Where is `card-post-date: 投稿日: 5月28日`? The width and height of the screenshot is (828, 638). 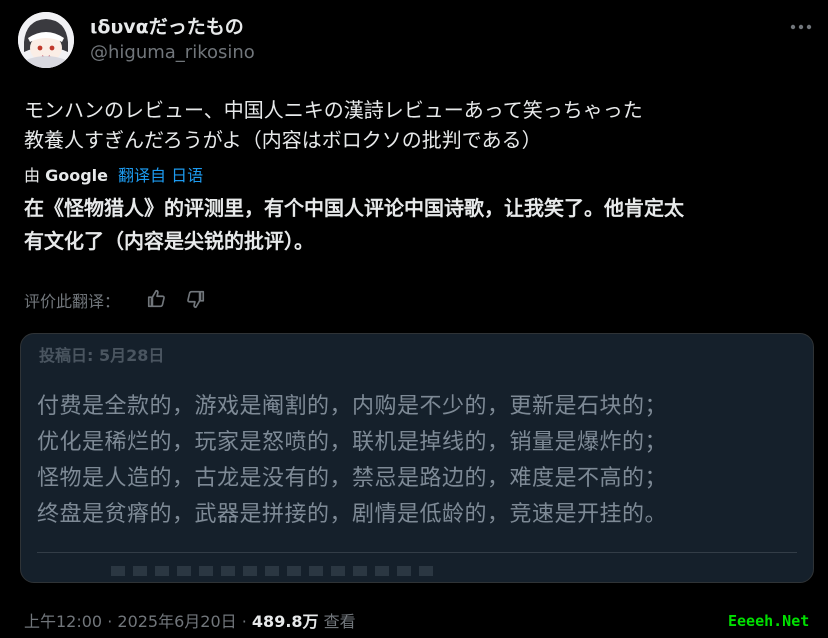
card-post-date: 投稿日: 5月28日 is located at coordinates (102, 355).